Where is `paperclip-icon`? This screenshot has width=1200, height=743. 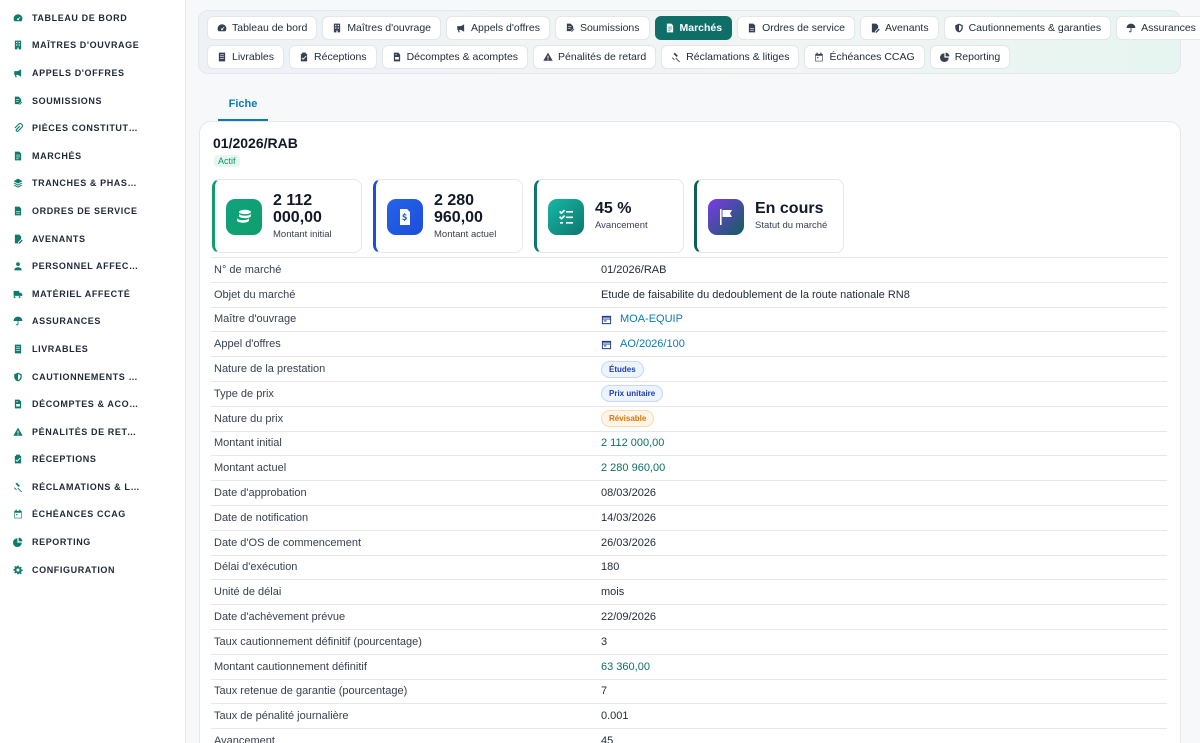 paperclip-icon is located at coordinates (18, 128).